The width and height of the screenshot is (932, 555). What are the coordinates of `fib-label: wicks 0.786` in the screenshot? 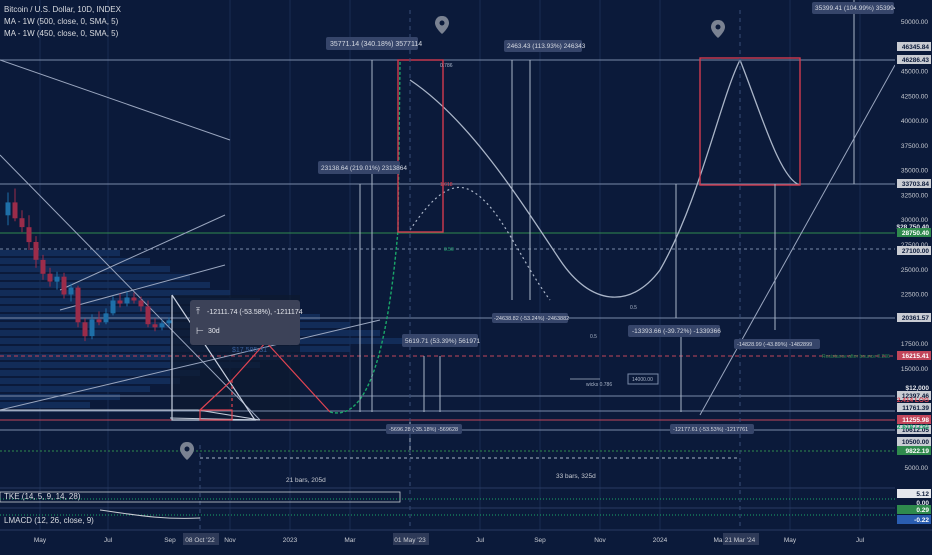 It's located at (599, 385).